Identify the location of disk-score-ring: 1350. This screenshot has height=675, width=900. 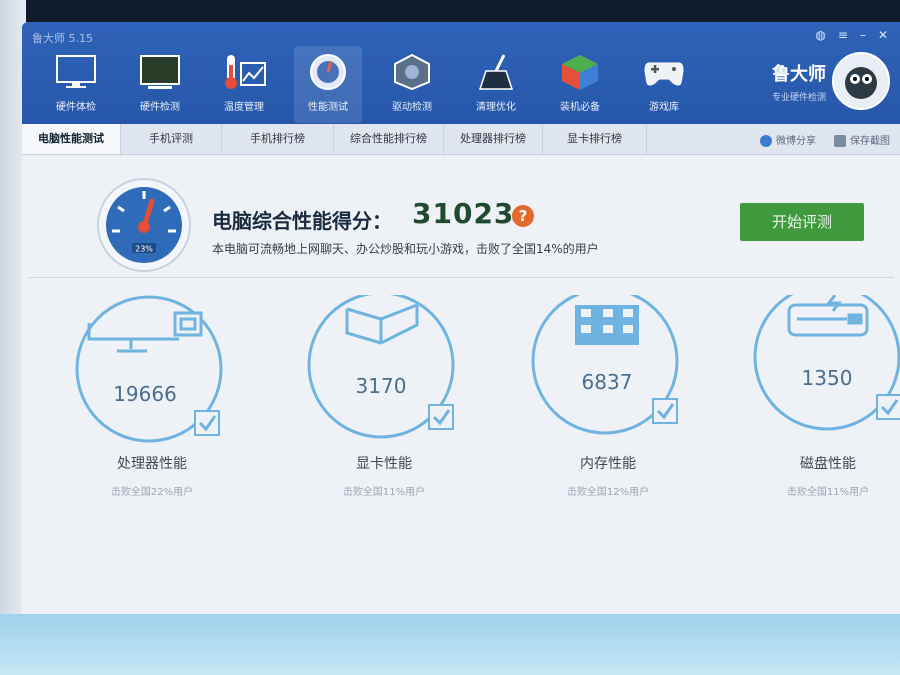
(826, 363).